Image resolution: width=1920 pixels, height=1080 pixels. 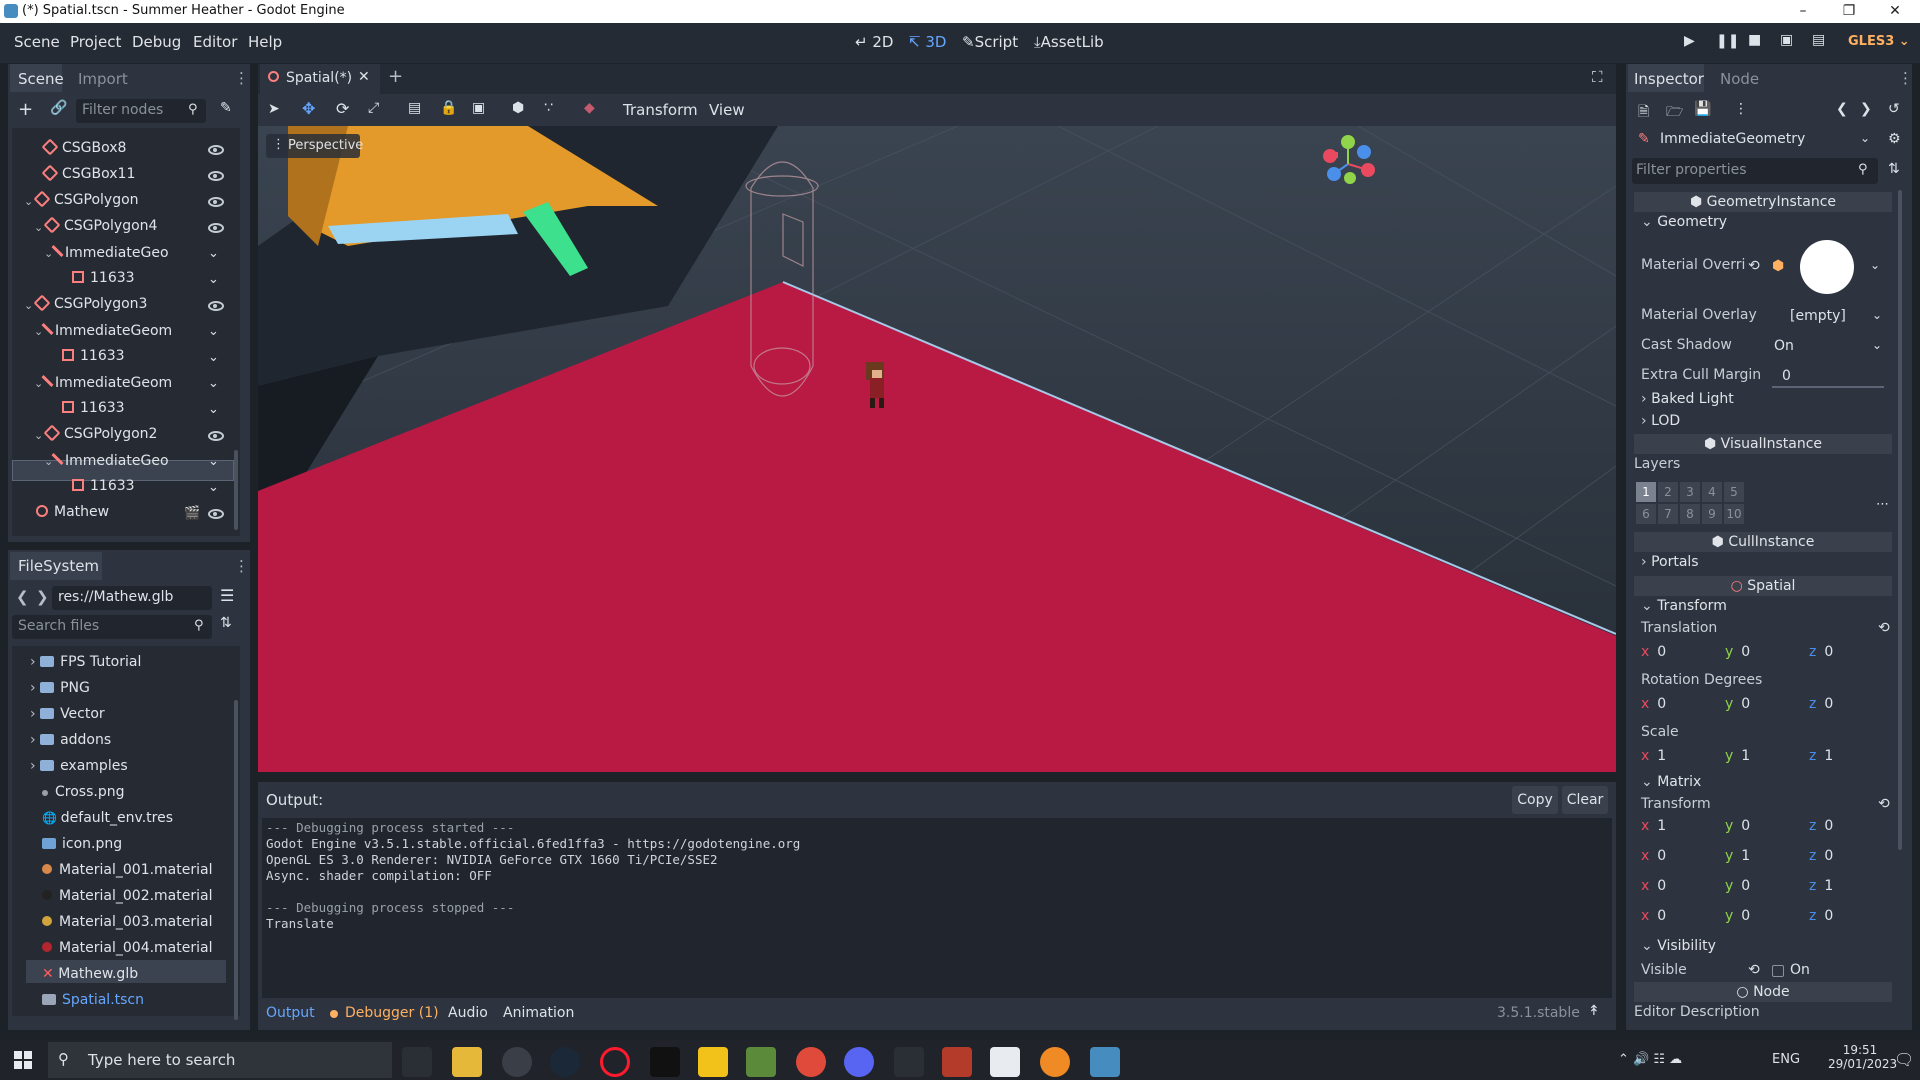 What do you see at coordinates (1712, 492) in the screenshot?
I see `layer-cell: 4` at bounding box center [1712, 492].